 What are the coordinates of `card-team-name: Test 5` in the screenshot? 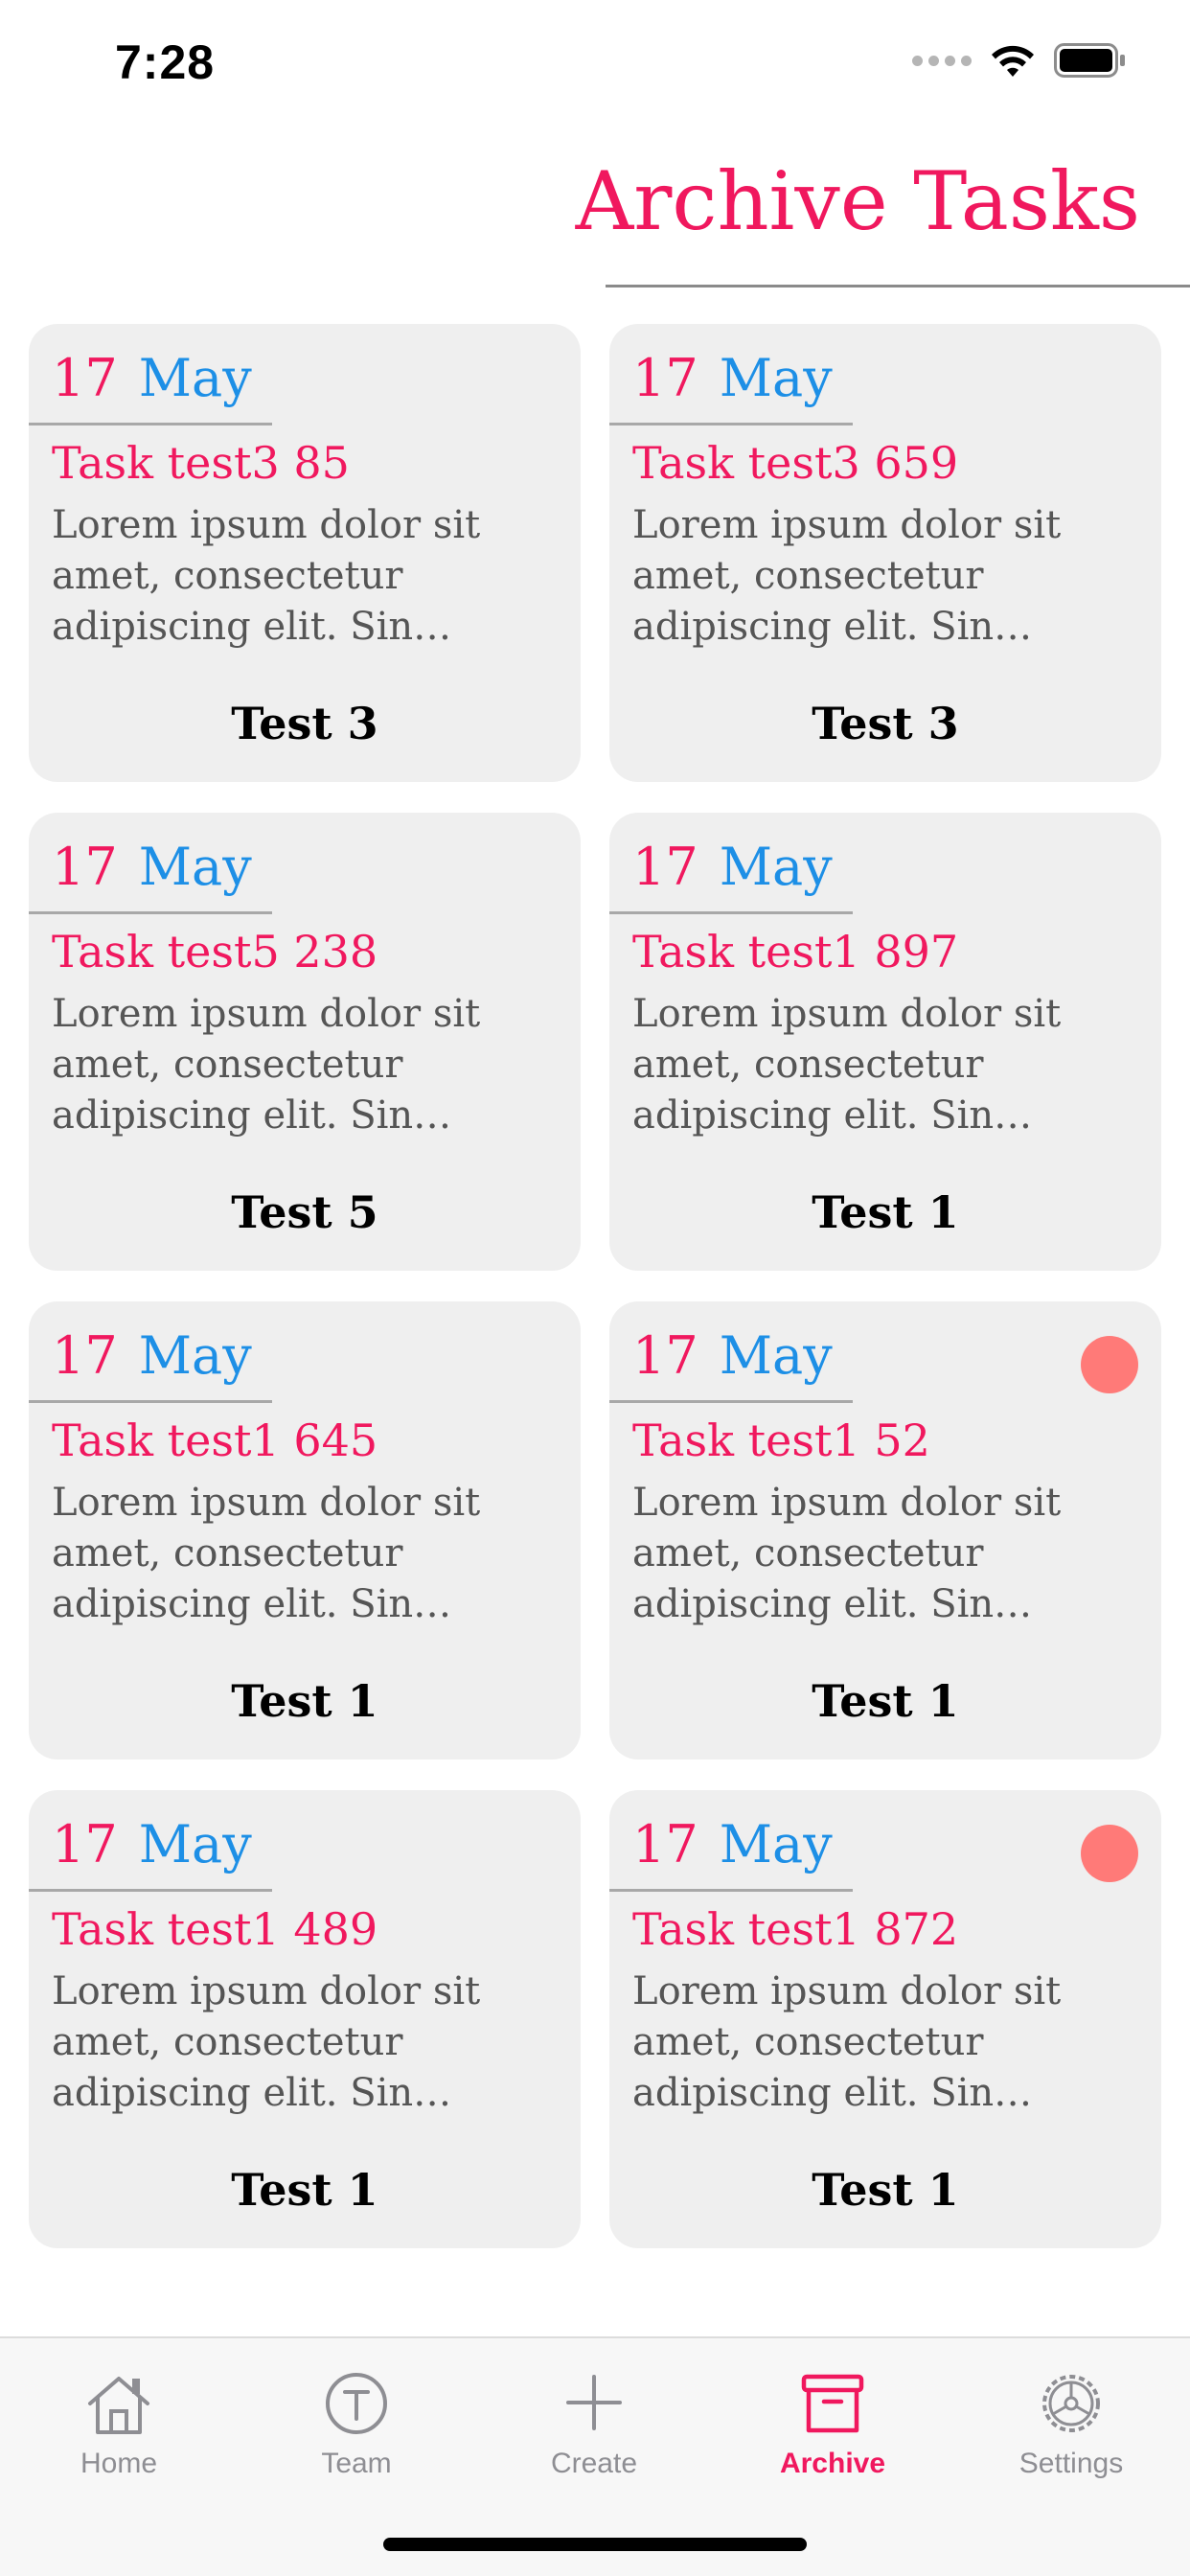 It's located at (304, 1212).